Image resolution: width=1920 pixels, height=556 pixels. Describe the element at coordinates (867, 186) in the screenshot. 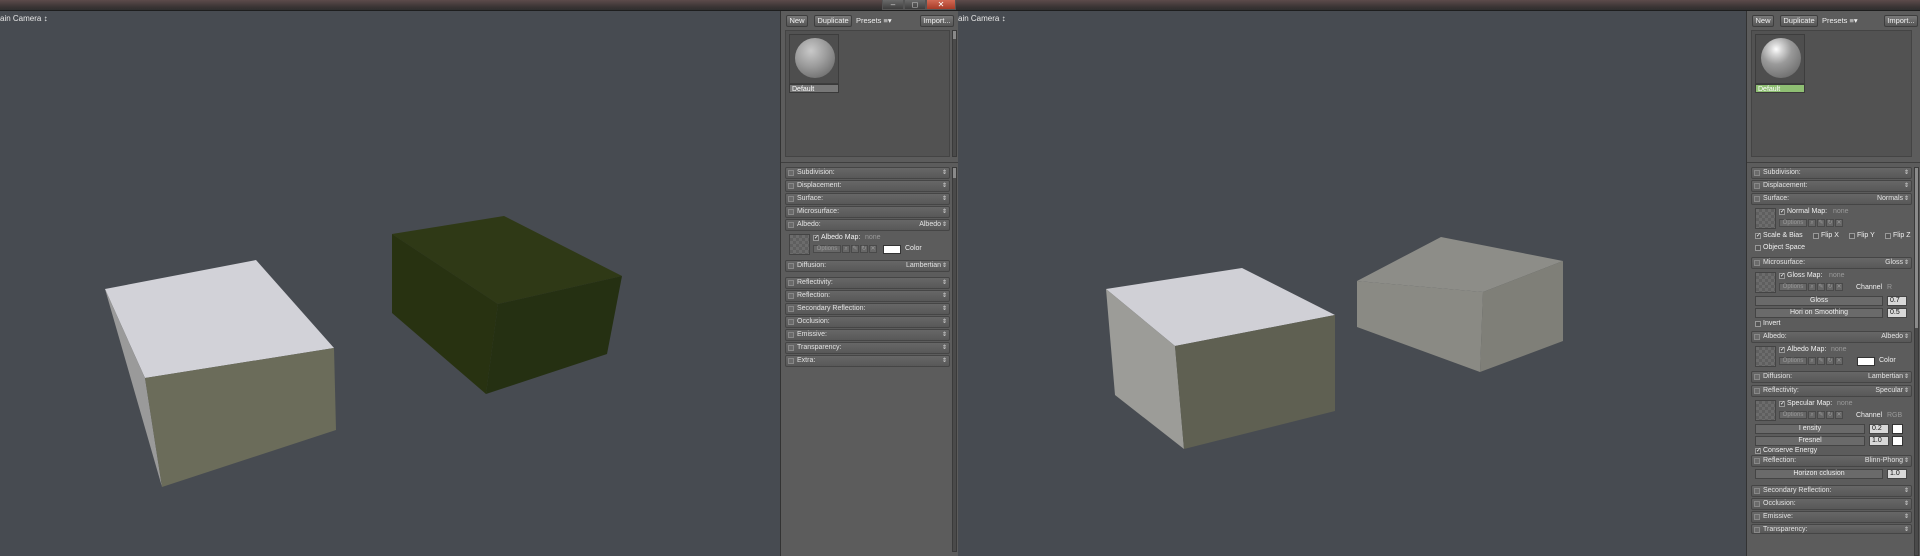

I see `section-header-displacement: Displacement: ⇕` at that location.